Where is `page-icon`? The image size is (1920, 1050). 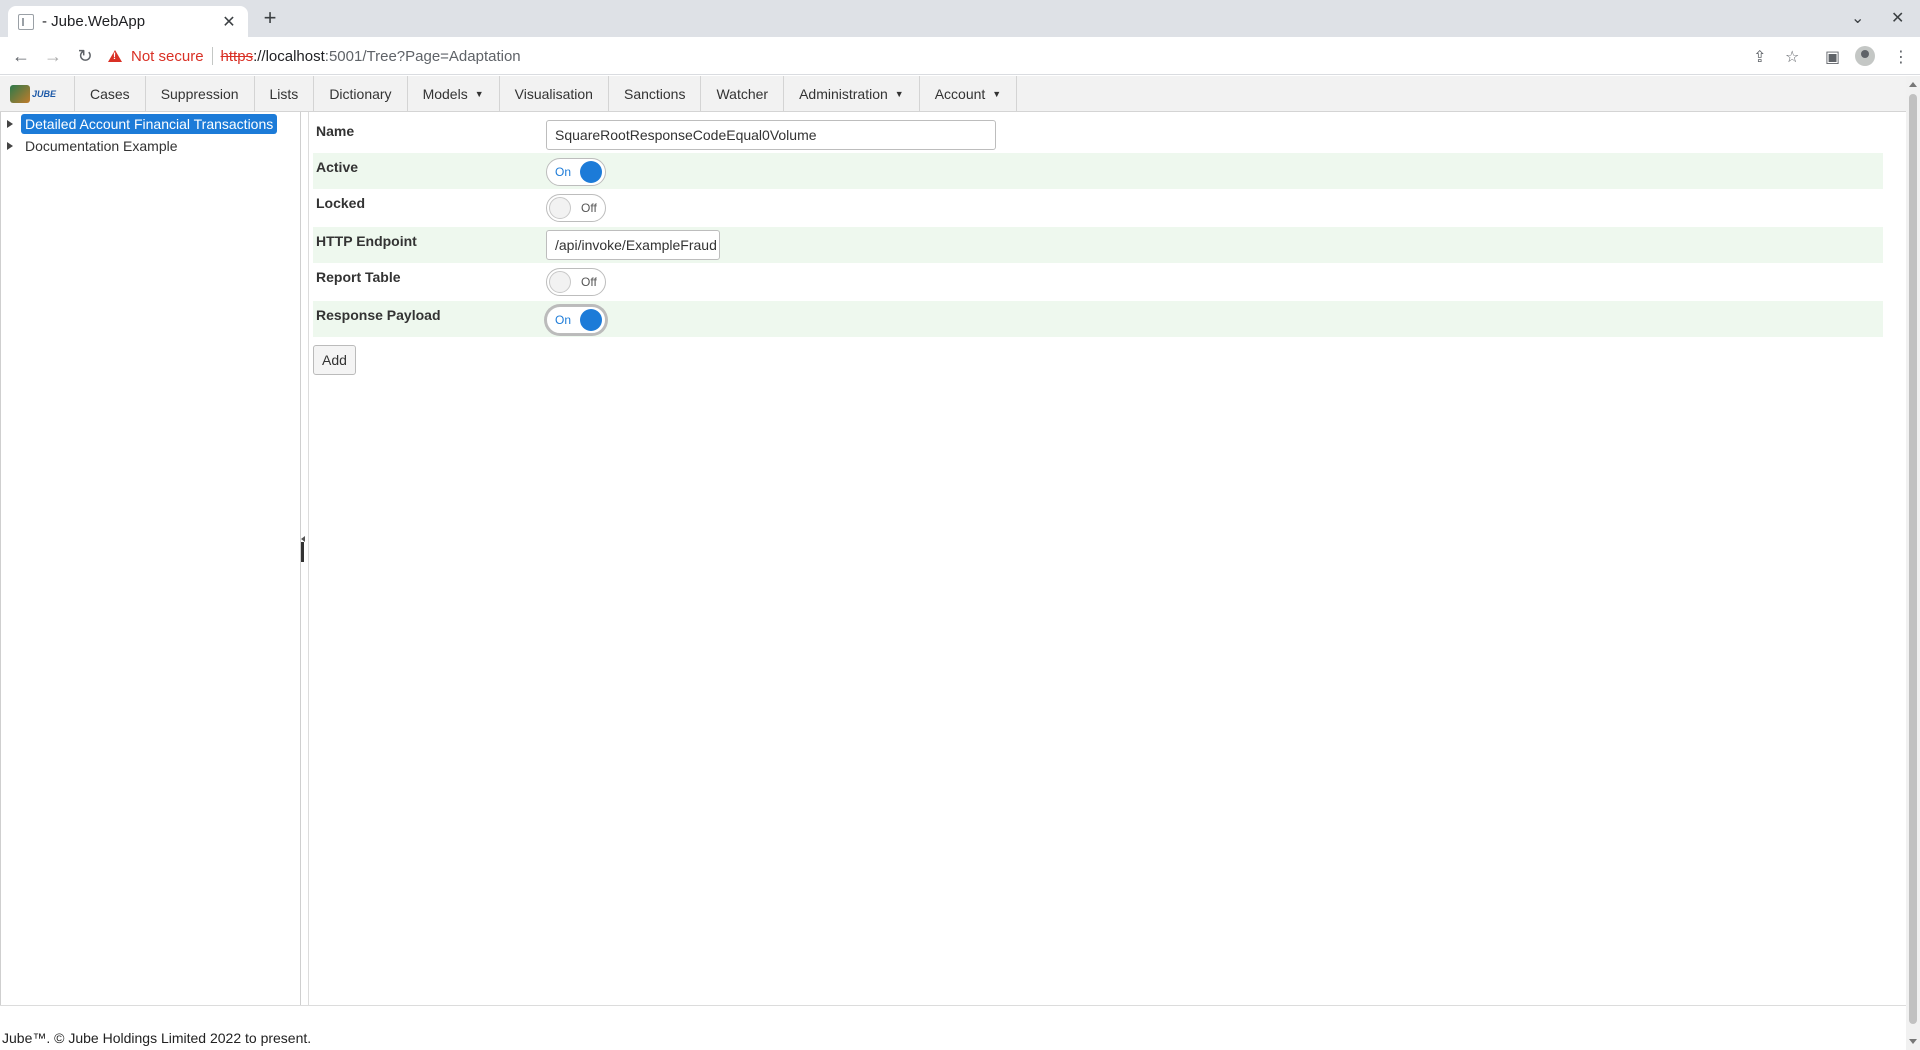 page-icon is located at coordinates (26, 21).